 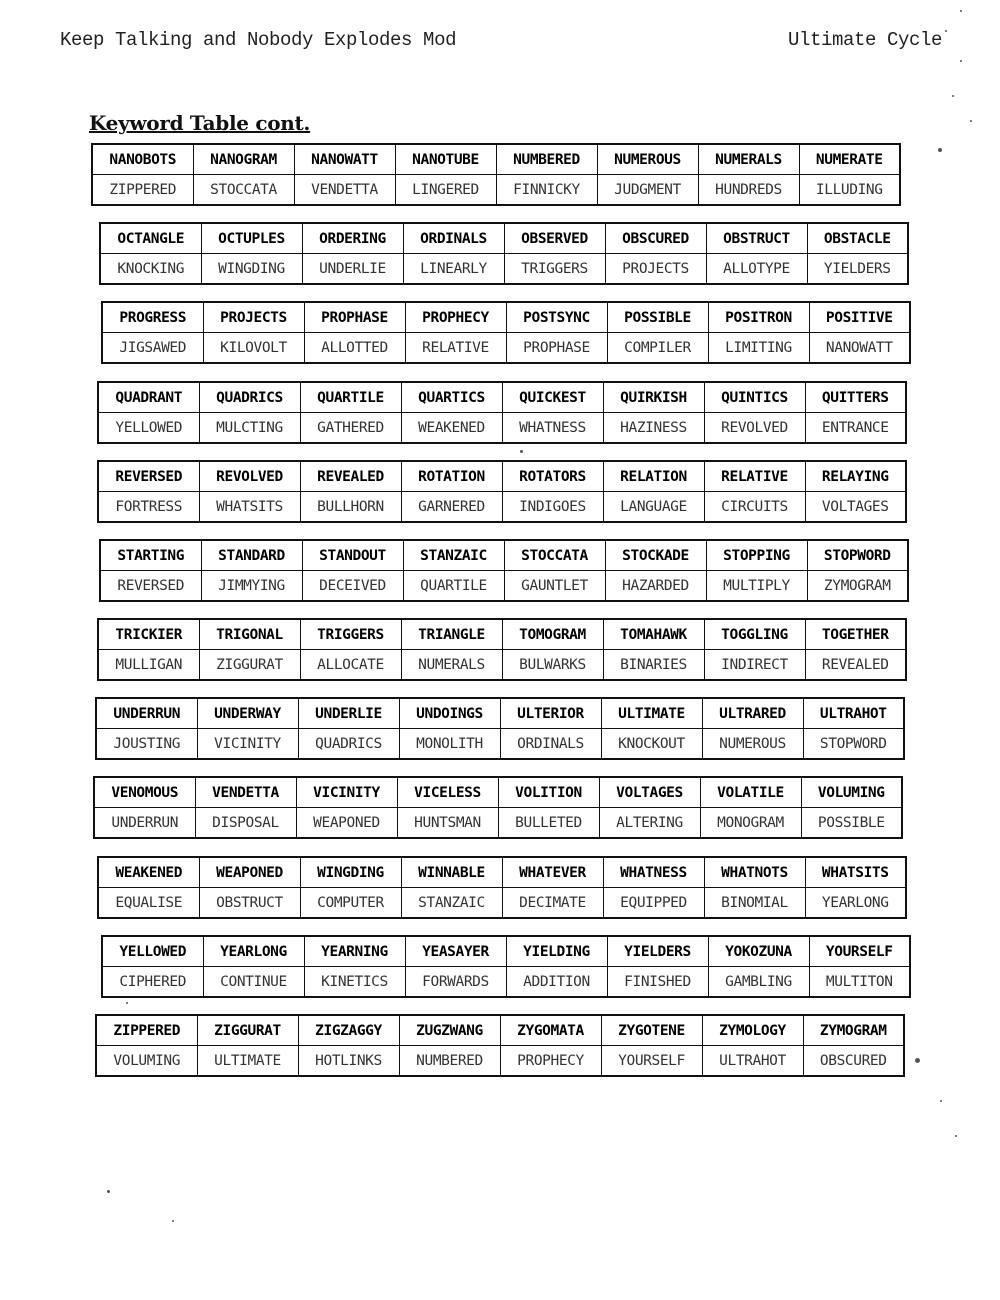 What do you see at coordinates (348, 1030) in the screenshot?
I see `keyword-cell: ZIGZAGGY` at bounding box center [348, 1030].